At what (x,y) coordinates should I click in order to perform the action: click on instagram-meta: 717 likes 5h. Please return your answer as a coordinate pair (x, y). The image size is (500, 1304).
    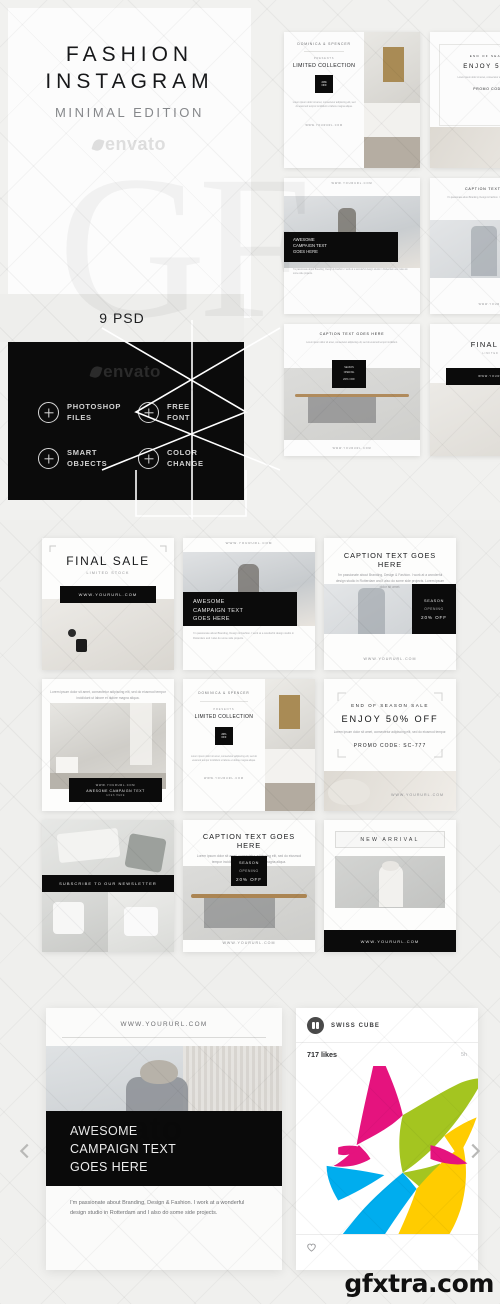
    Looking at the image, I should click on (387, 1054).